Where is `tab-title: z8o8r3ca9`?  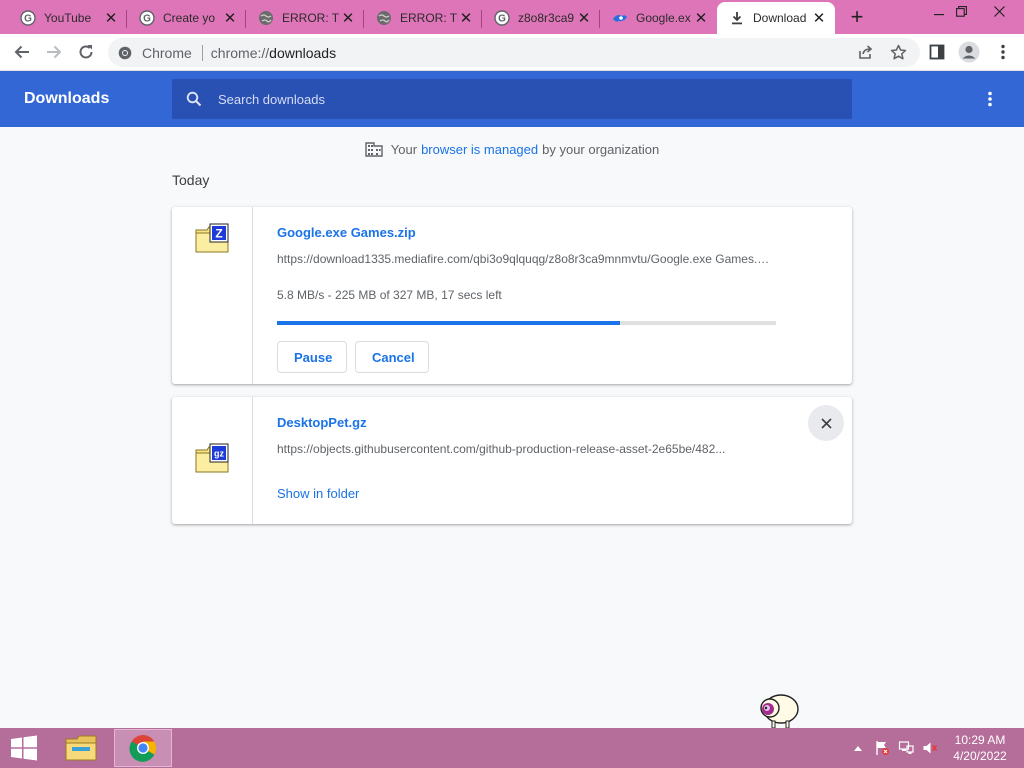
tab-title: z8o8r3ca9 is located at coordinates (546, 18).